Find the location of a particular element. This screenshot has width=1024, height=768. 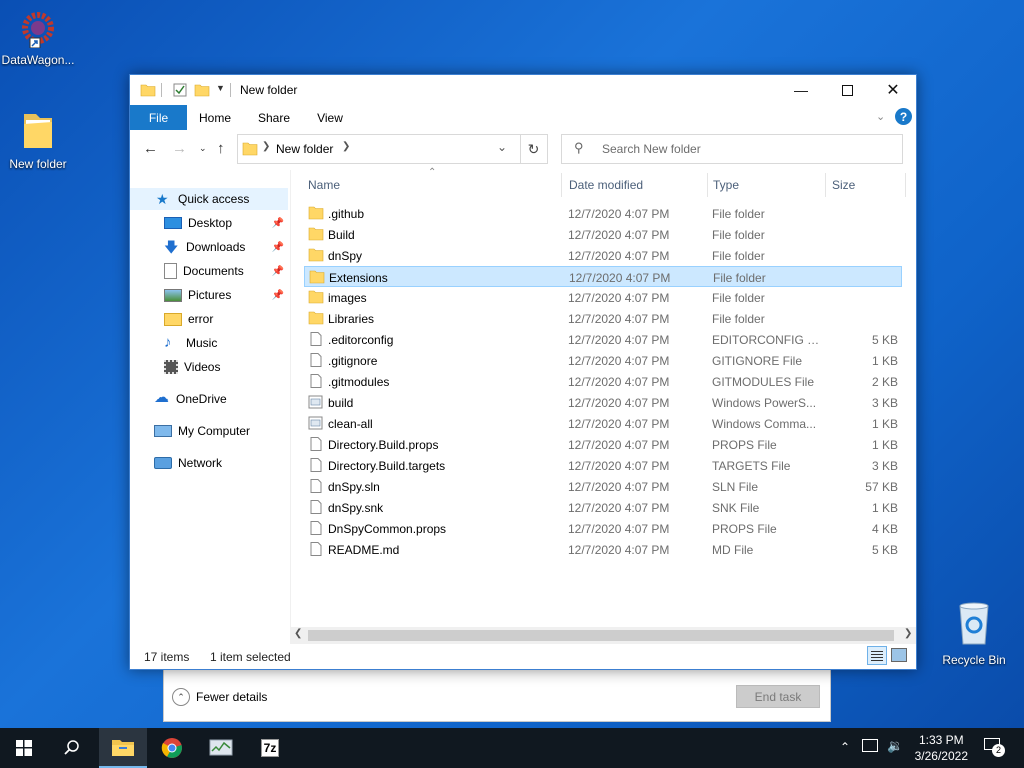

file-row: .github 12/7/2020 4:07 PM File folder is located at coordinates (603, 213).